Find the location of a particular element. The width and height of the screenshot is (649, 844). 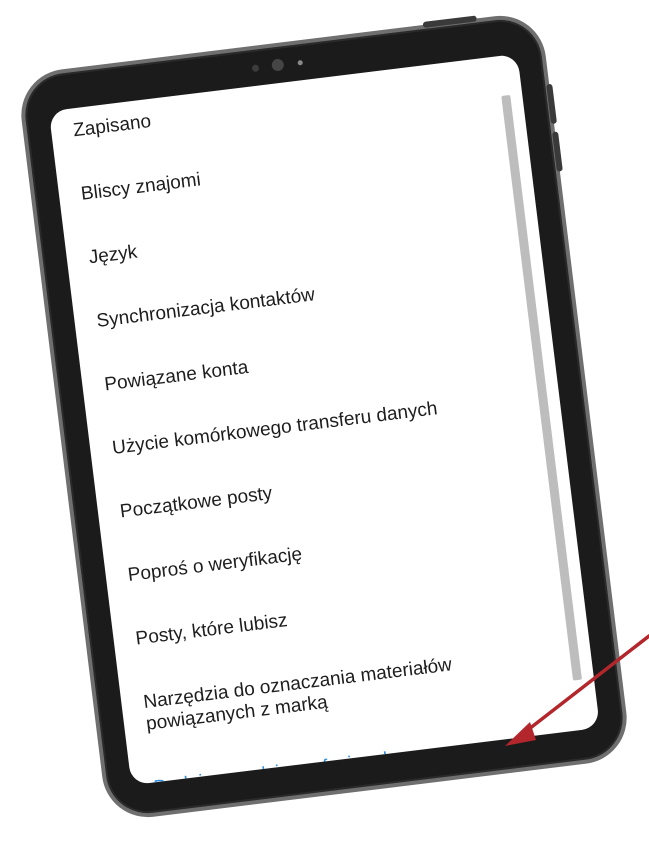

menu-item-label: Zapisano is located at coordinates (112, 126).